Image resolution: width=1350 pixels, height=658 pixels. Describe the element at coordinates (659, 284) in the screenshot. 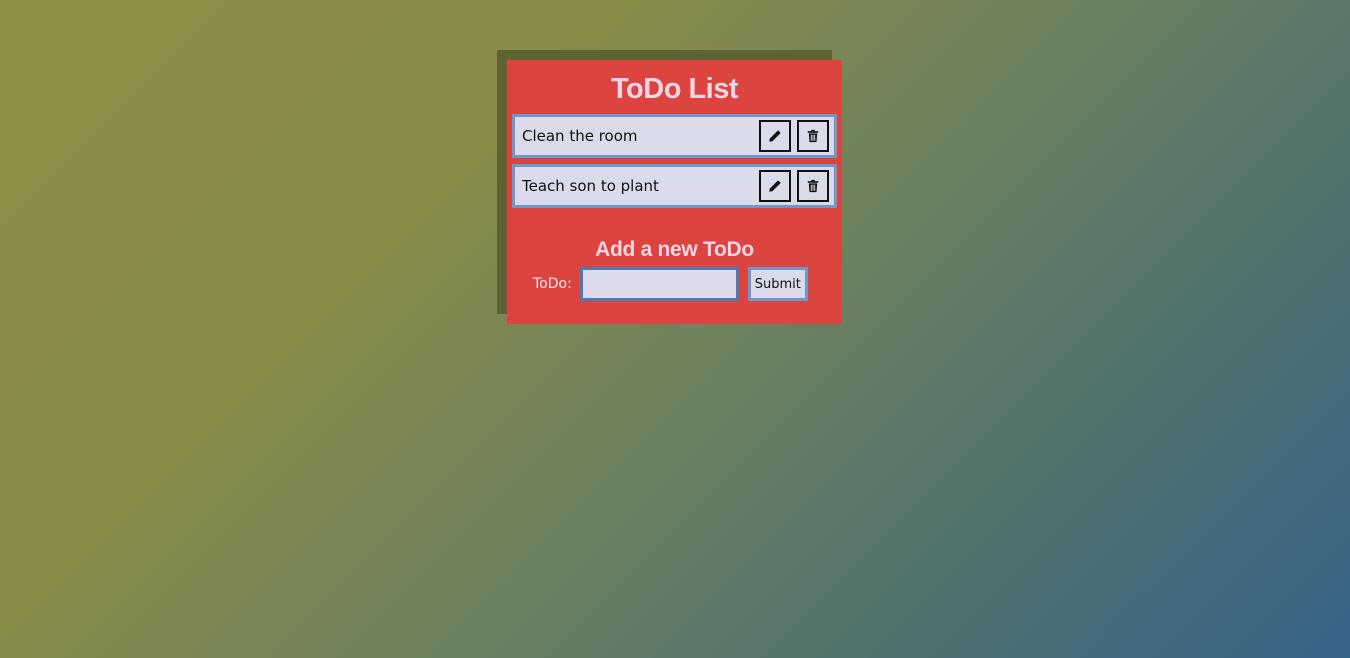

I see `todo-input` at that location.